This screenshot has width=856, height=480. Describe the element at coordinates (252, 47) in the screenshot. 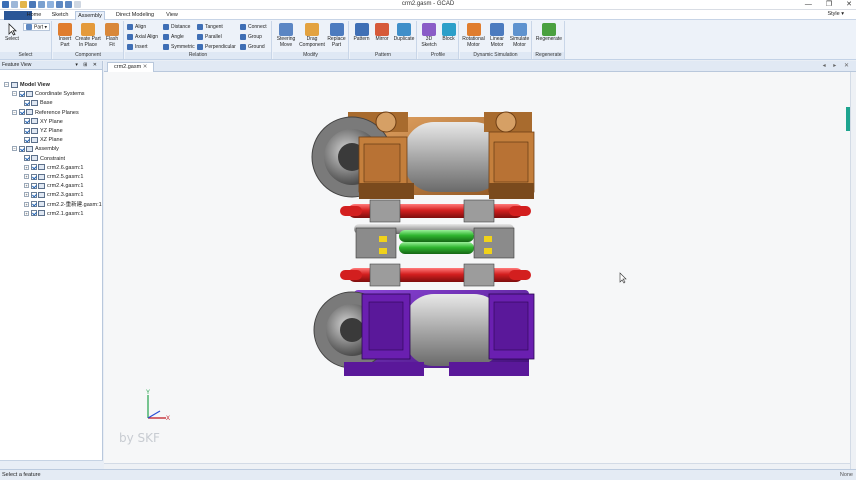

I see `ground-button: Ground` at that location.